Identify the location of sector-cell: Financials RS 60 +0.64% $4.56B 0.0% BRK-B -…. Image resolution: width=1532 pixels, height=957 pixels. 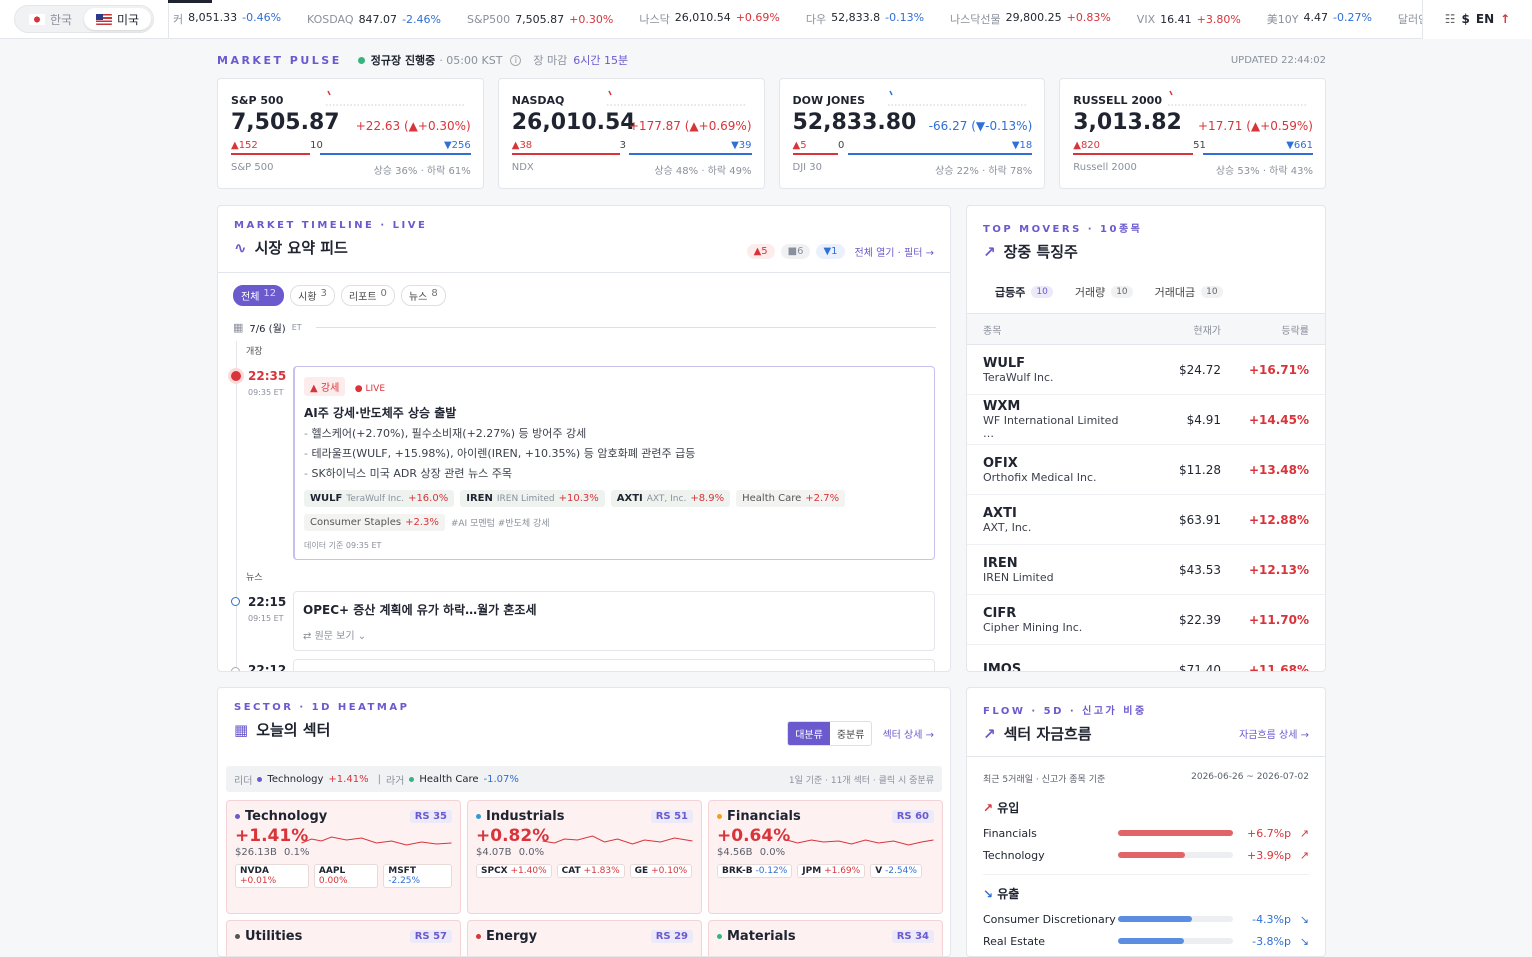
(825, 857).